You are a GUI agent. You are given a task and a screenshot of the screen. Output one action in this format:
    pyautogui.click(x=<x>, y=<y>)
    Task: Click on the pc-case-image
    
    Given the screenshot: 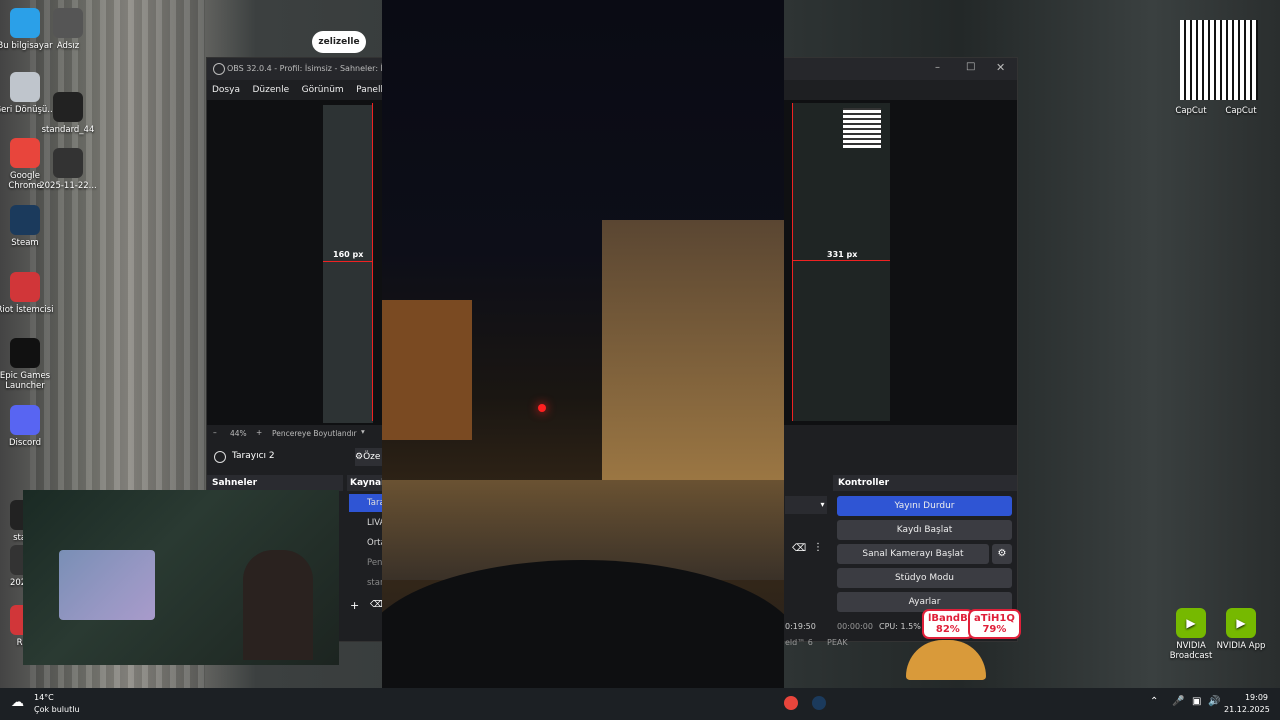 What is the action you would take?
    pyautogui.click(x=107, y=585)
    